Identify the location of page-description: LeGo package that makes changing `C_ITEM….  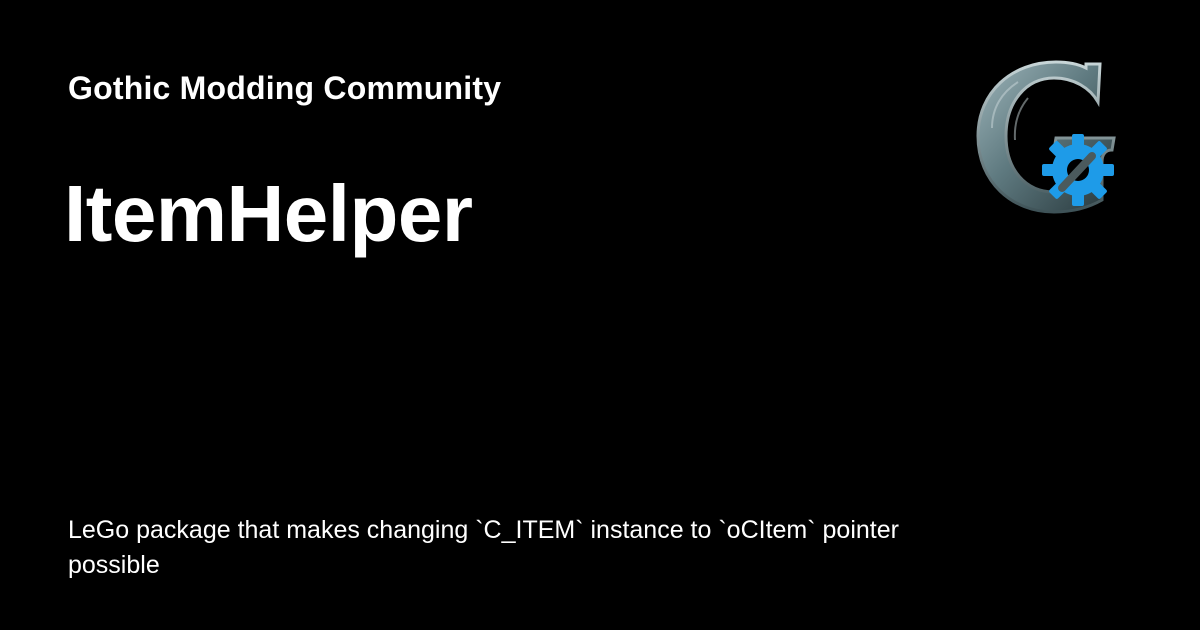
(483, 547).